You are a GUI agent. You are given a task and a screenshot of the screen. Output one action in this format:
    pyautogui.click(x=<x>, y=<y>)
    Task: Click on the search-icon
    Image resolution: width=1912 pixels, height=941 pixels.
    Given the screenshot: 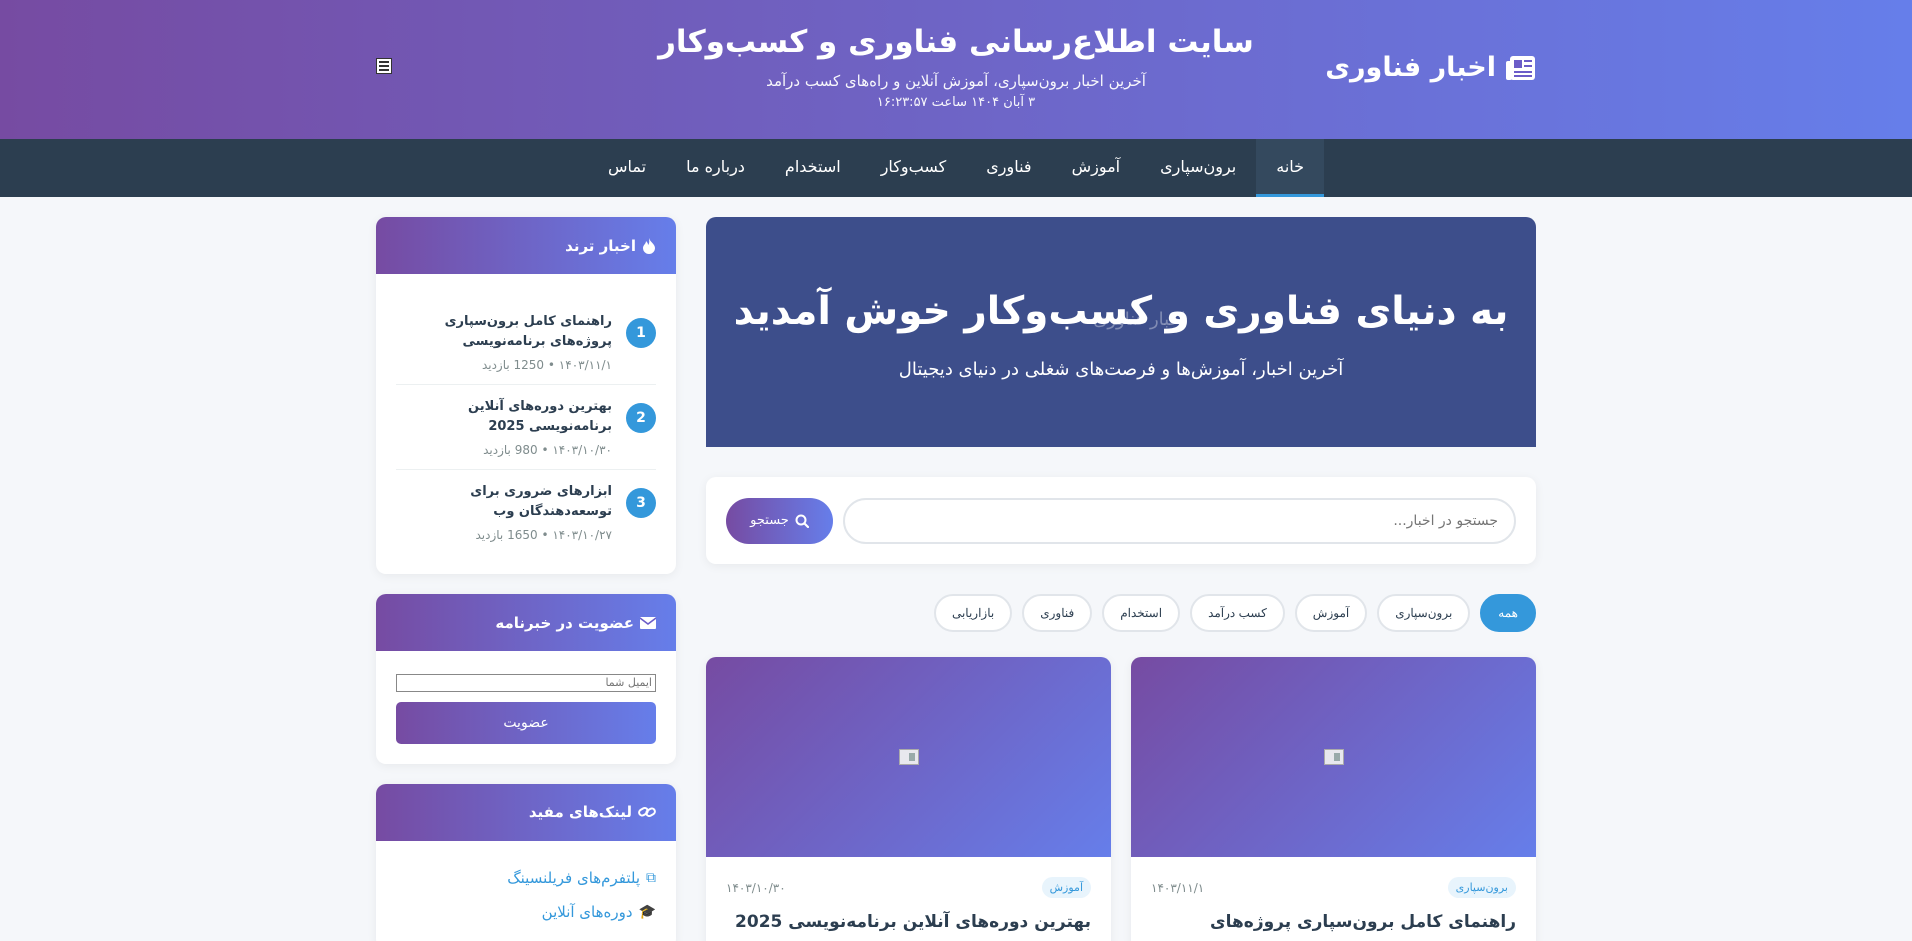 What is the action you would take?
    pyautogui.click(x=802, y=521)
    